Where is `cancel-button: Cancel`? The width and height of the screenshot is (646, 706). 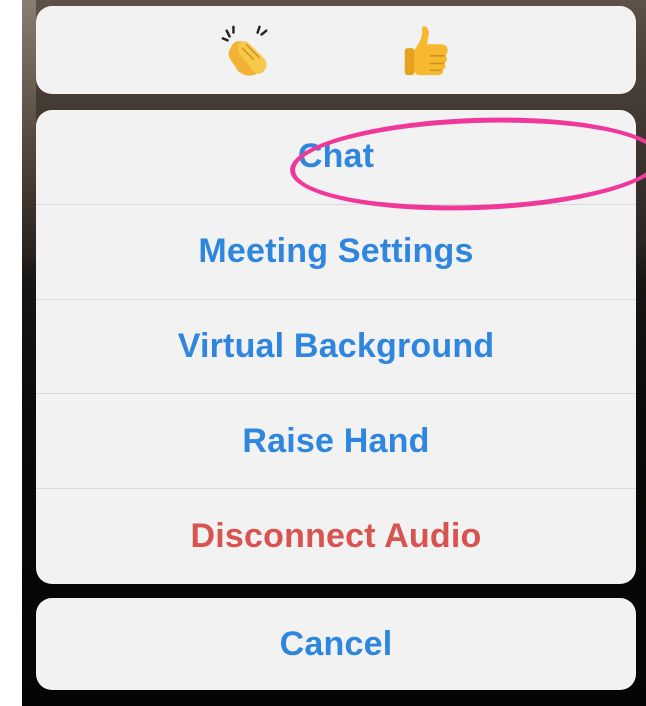 cancel-button: Cancel is located at coordinates (336, 644).